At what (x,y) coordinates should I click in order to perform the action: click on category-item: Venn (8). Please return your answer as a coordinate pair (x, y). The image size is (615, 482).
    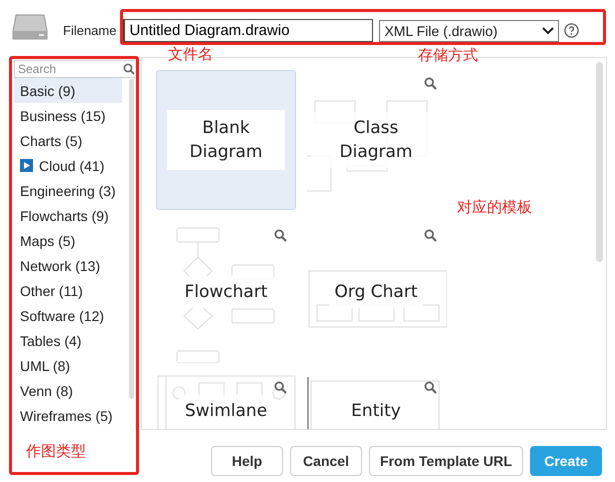
    Looking at the image, I should click on (68, 390).